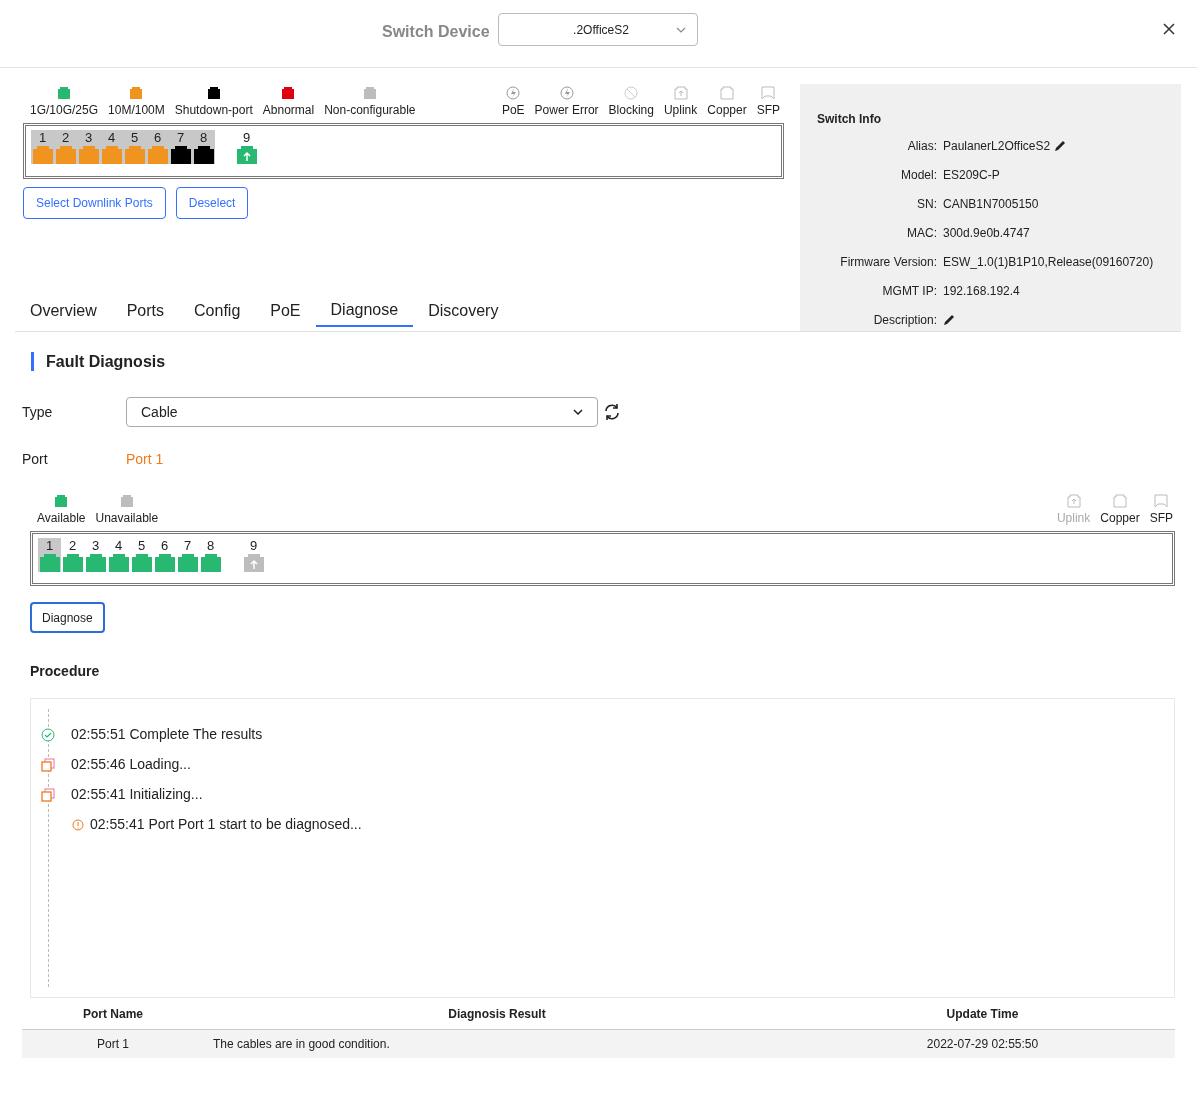 The width and height of the screenshot is (1197, 1110). Describe the element at coordinates (38, 412) in the screenshot. I see `field-label: Type` at that location.